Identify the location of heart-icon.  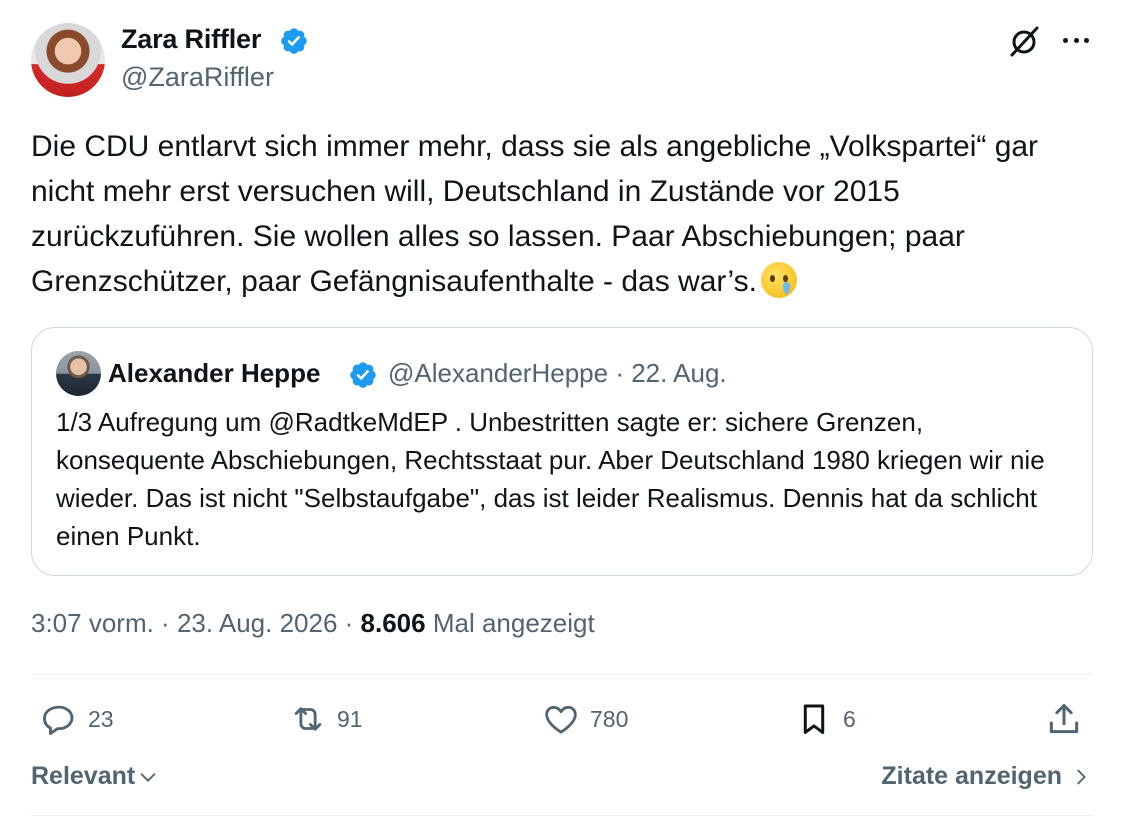
(561, 719).